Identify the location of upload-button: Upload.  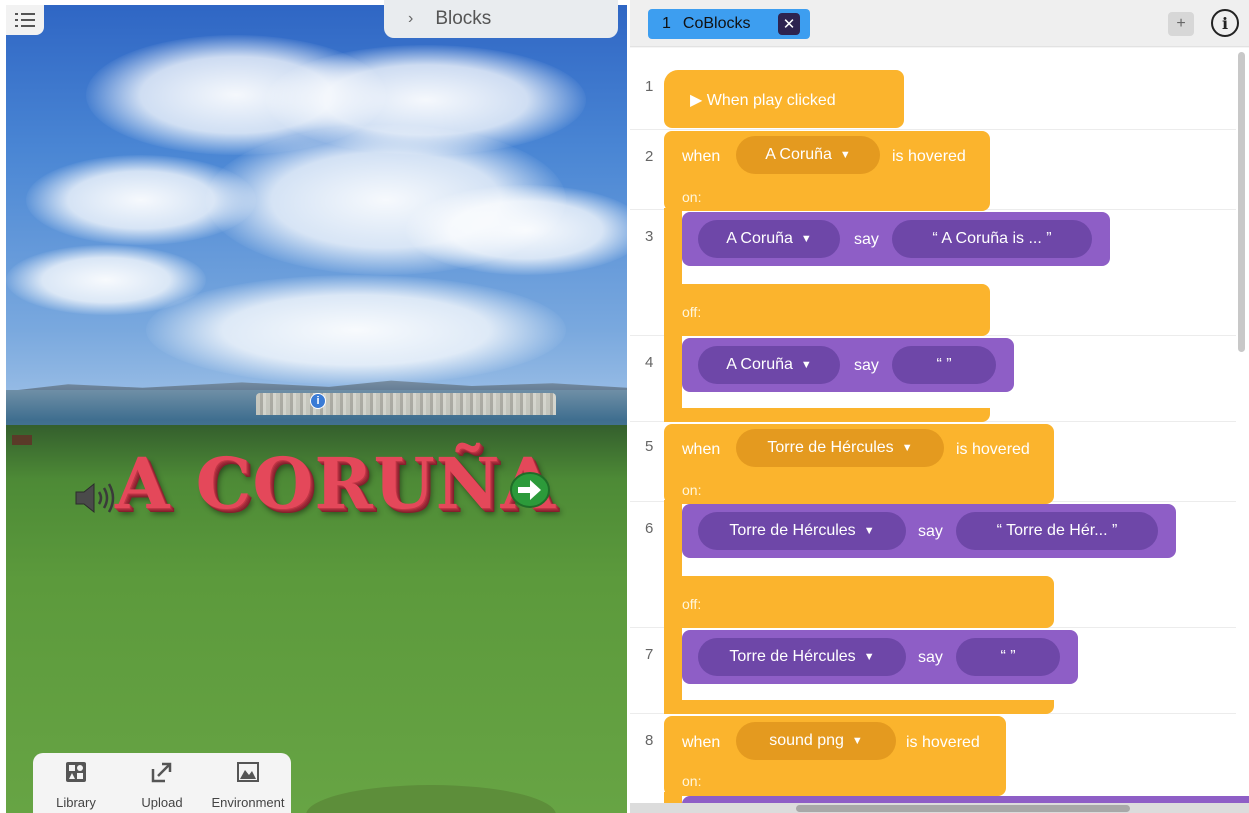
(162, 785).